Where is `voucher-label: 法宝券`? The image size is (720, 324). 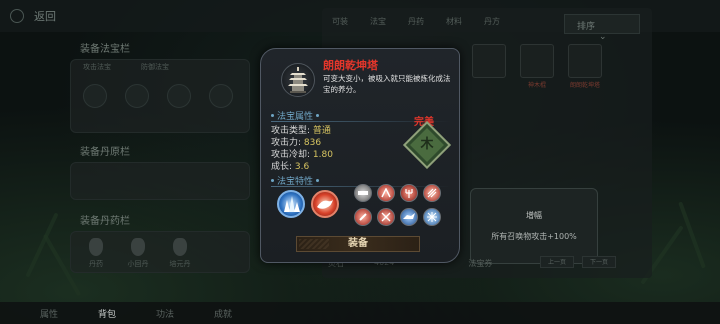 voucher-label: 法宝券 is located at coordinates (480, 263).